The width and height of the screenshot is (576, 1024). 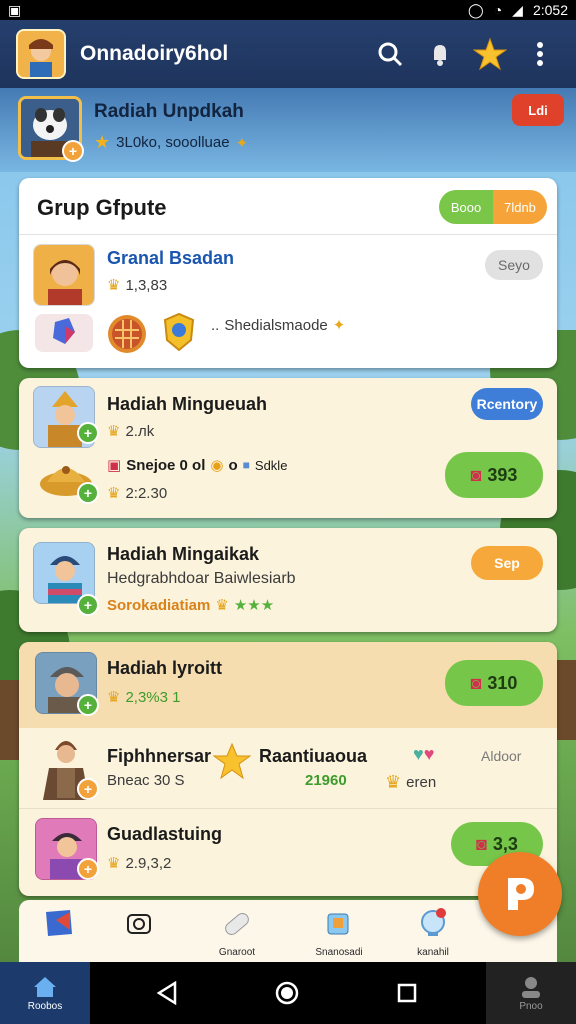 I want to click on nav-profile: Pnoo, so click(x=531, y=993).